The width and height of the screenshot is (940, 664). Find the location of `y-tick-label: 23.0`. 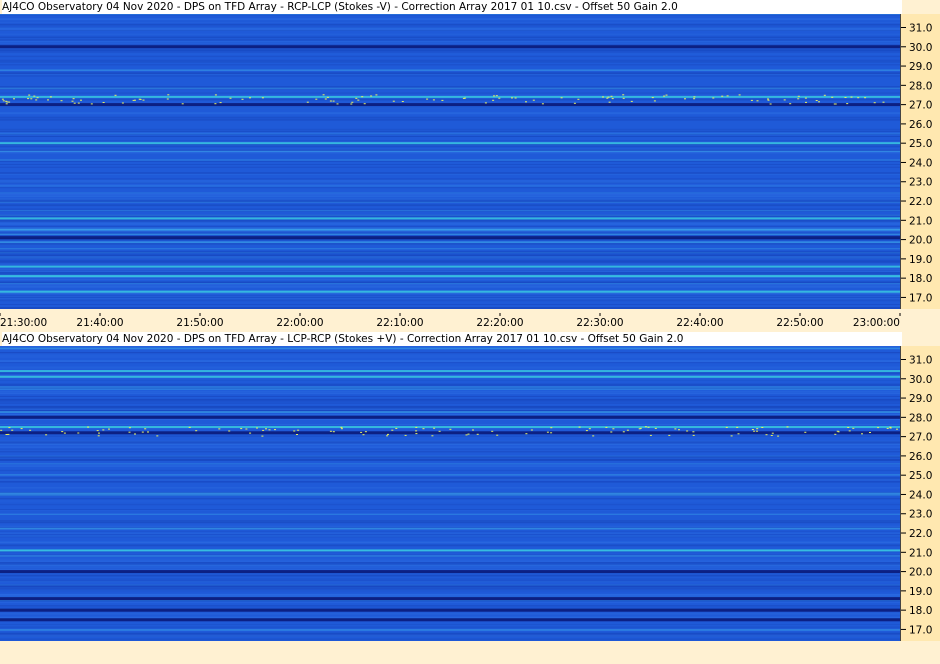

y-tick-label: 23.0 is located at coordinates (920, 515).